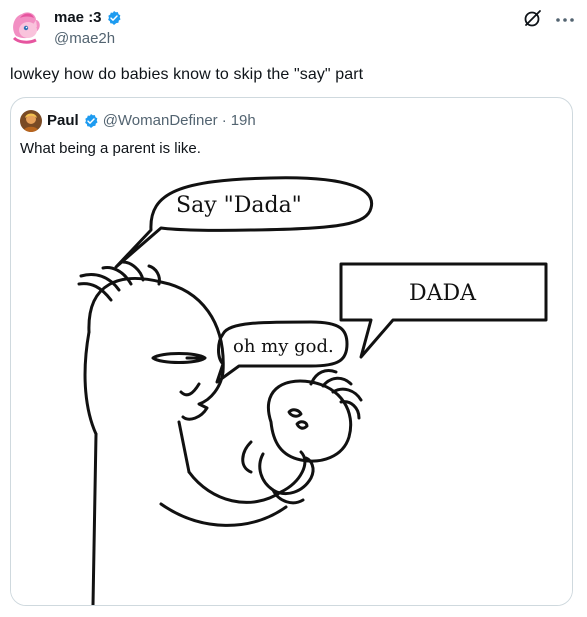  I want to click on quoted-timestamp: 19h, so click(243, 120).